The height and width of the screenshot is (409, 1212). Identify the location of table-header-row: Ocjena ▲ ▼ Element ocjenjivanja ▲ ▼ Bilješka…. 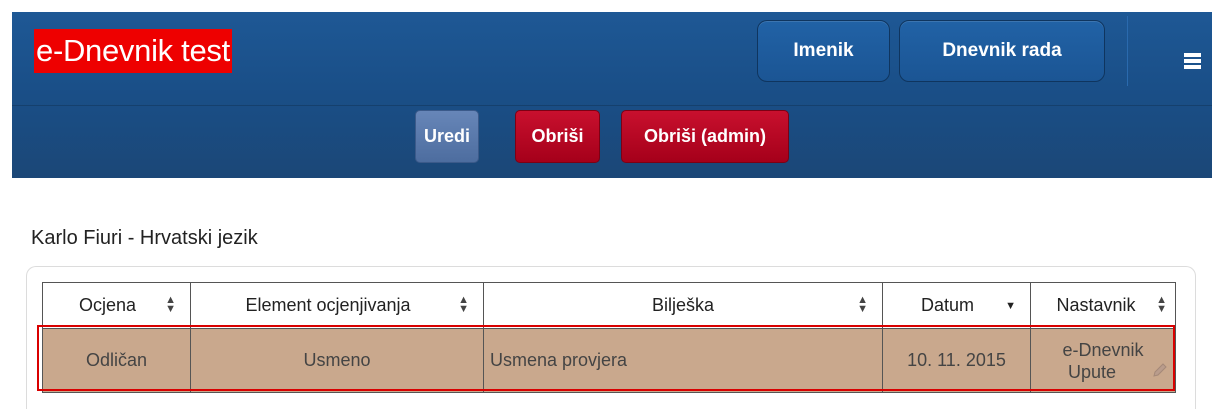
(609, 305).